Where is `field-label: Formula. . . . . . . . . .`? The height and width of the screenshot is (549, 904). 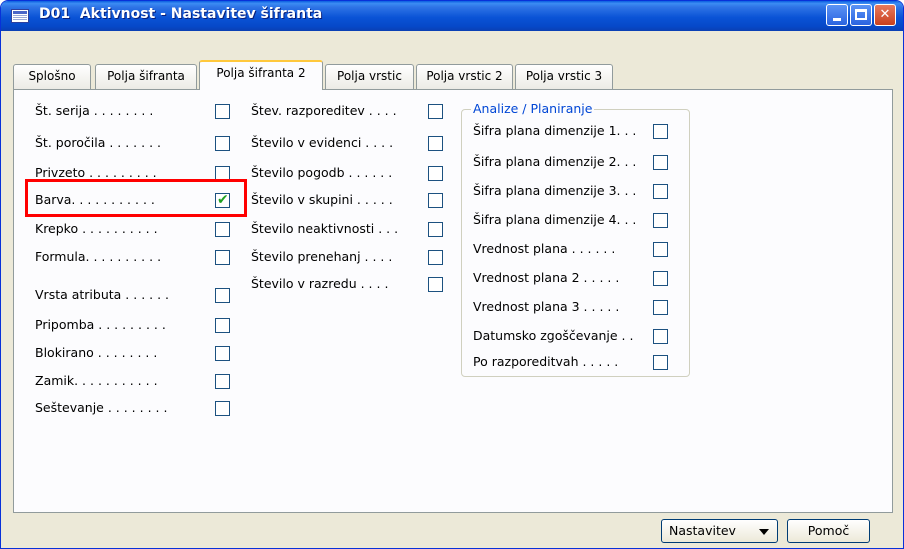
field-label: Formula. . . . . . . . . . is located at coordinates (98, 256).